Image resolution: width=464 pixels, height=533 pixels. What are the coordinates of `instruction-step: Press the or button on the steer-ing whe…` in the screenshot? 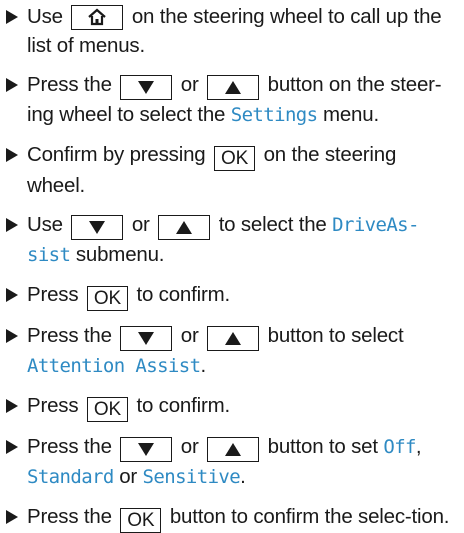 It's located at (231, 100).